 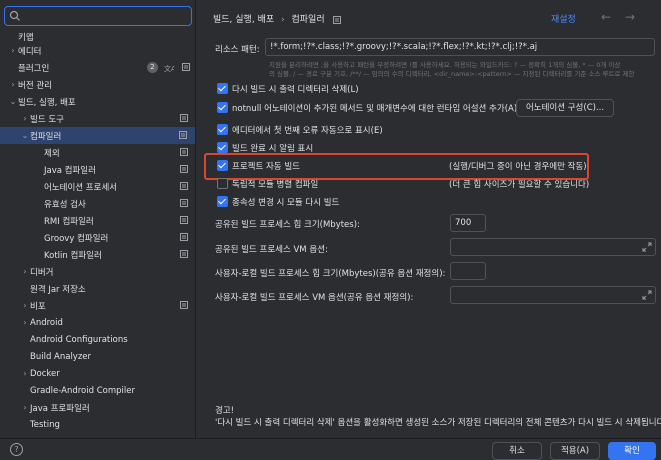 What do you see at coordinates (104, 118) in the screenshot?
I see `tree-item-build-tools: › 빌드 도구` at bounding box center [104, 118].